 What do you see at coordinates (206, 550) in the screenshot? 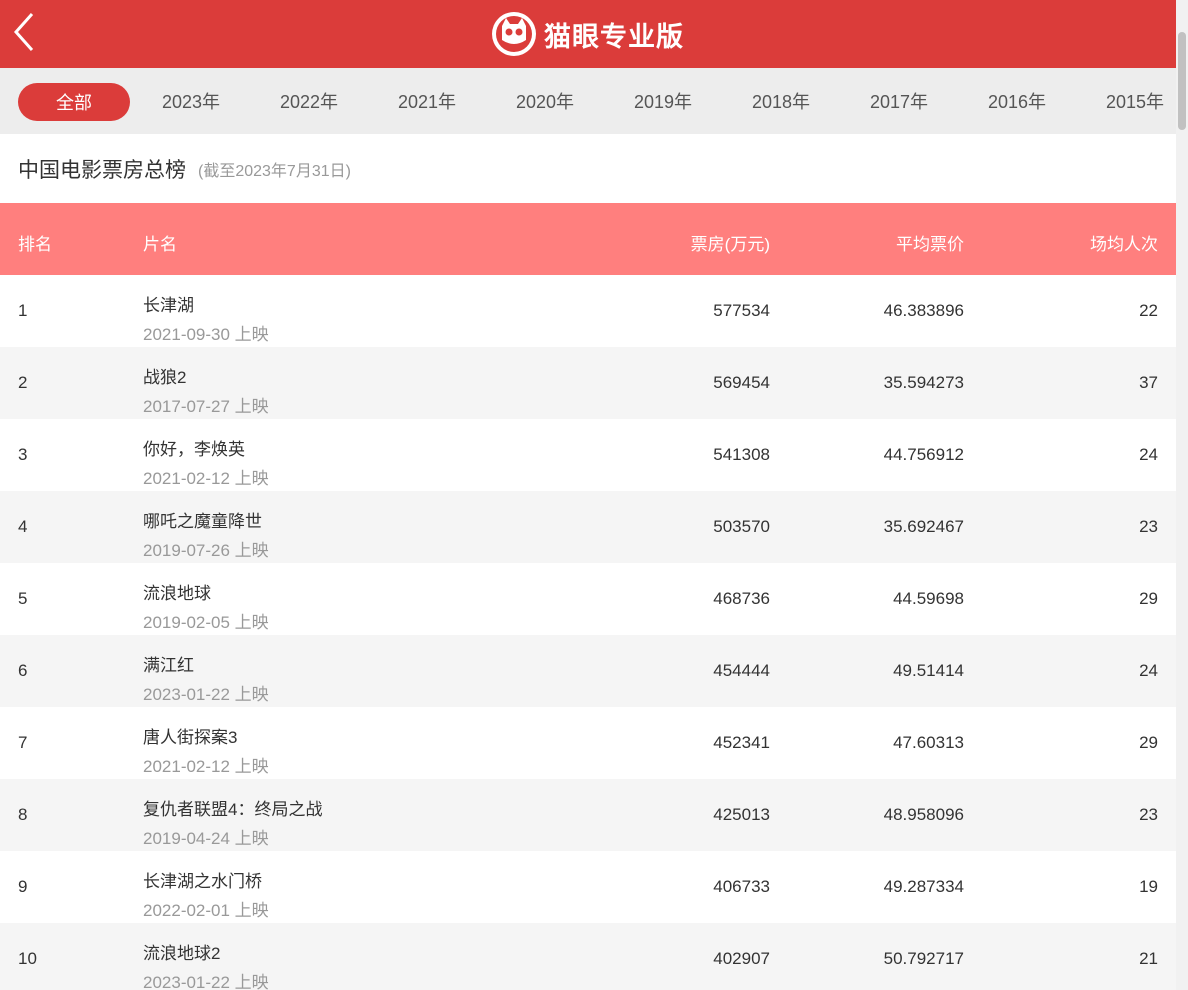
I see `release-date: 2019-07-26 上映` at bounding box center [206, 550].